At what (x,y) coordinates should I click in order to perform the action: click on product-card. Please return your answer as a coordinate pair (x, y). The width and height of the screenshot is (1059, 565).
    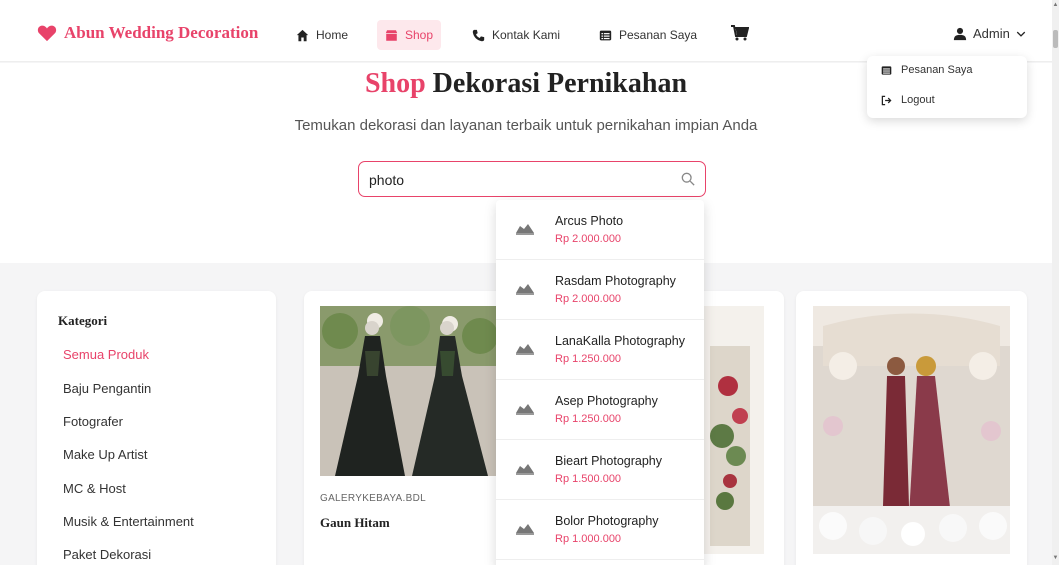
    Looking at the image, I should click on (911, 428).